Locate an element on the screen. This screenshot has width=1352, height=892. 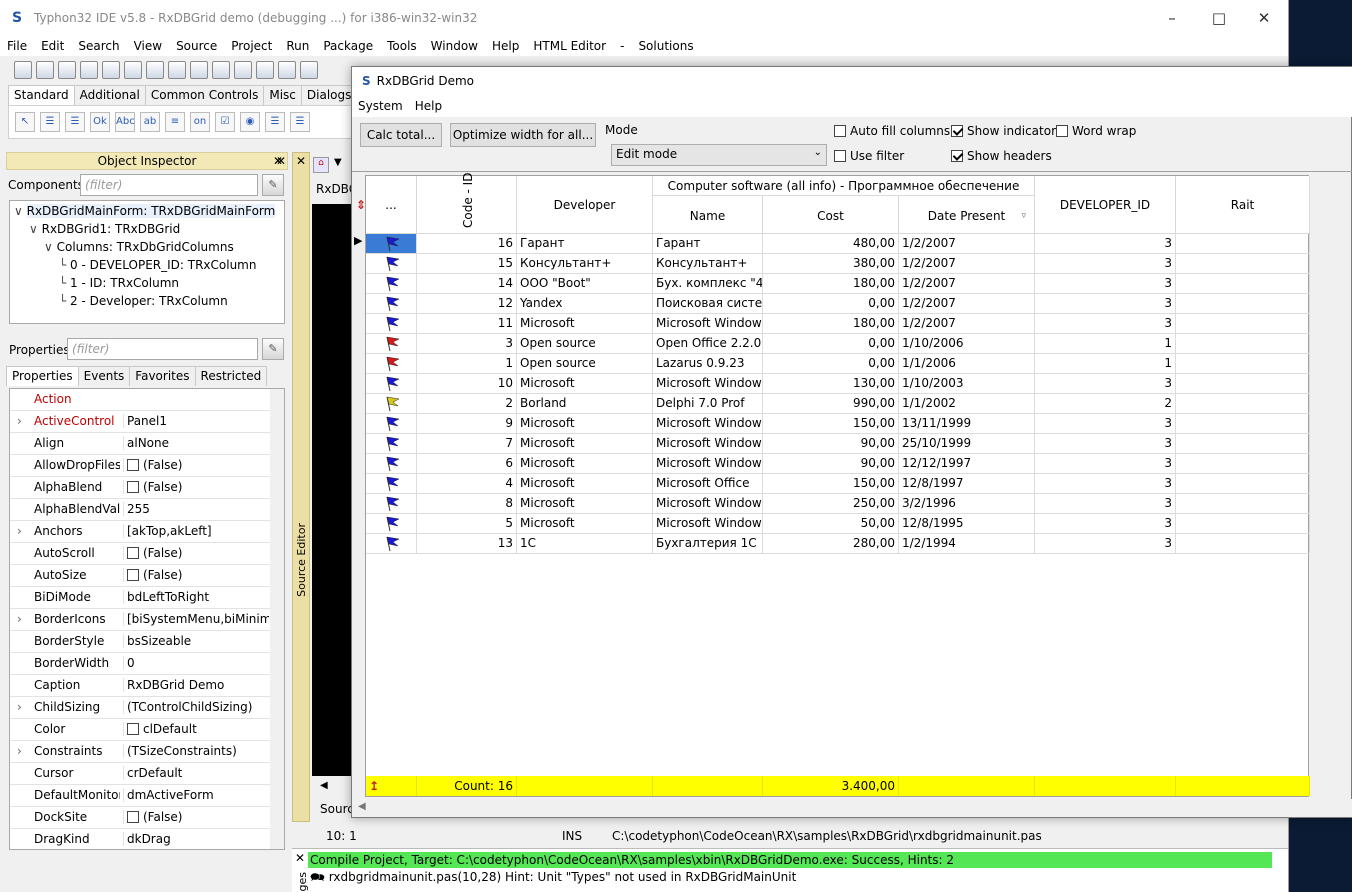
cell-developer: Гарант is located at coordinates (585, 244).